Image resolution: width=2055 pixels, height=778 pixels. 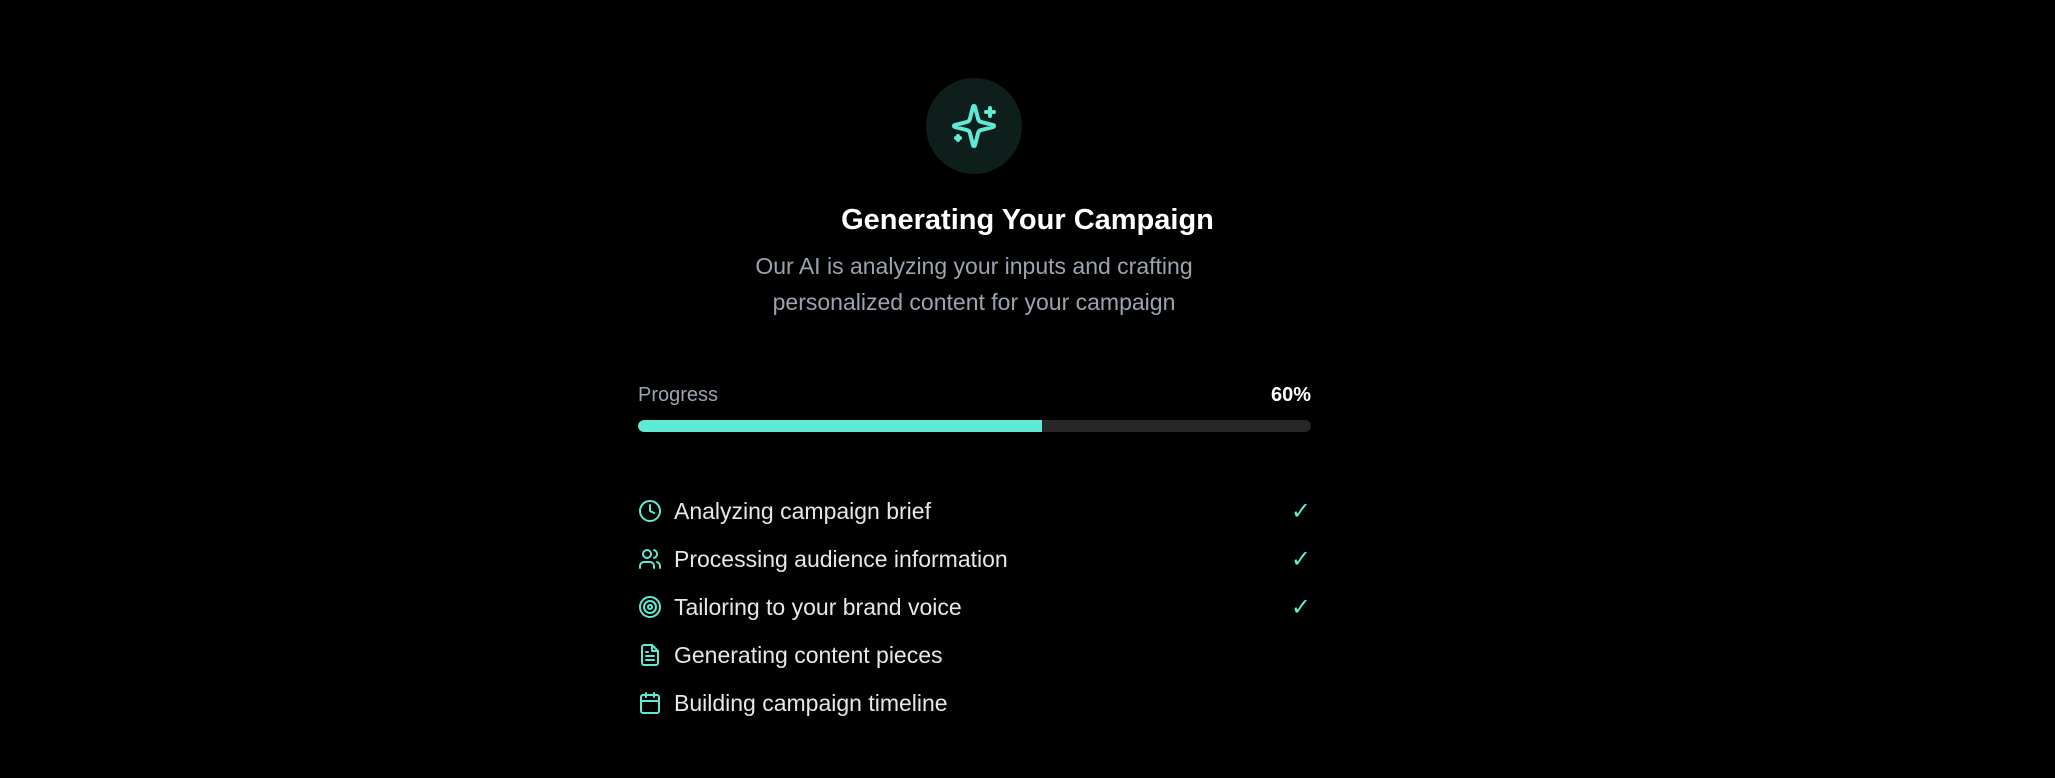 What do you see at coordinates (678, 394) in the screenshot?
I see `progress-label: Progress` at bounding box center [678, 394].